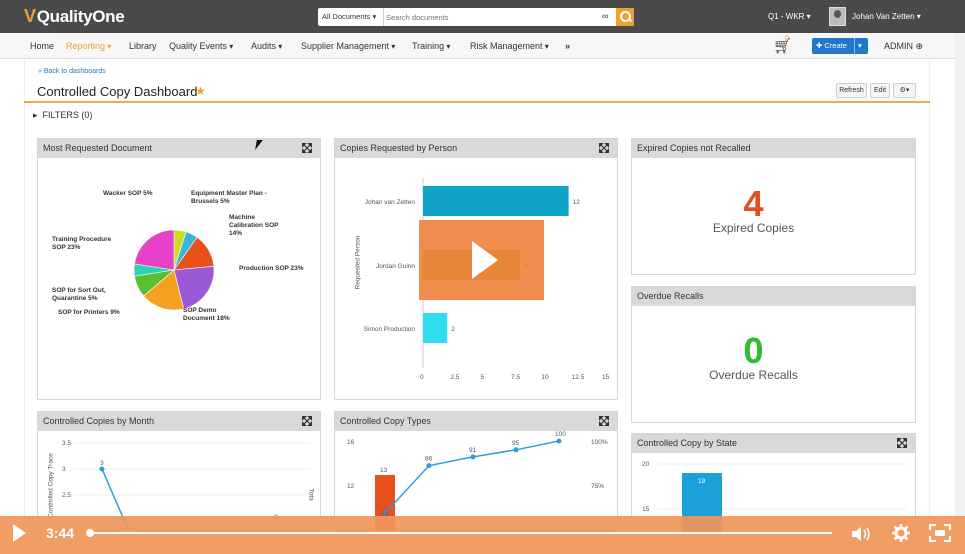 This screenshot has width=965, height=554. Describe the element at coordinates (646, 509) in the screenshot. I see `y-tick-label: 15` at that location.